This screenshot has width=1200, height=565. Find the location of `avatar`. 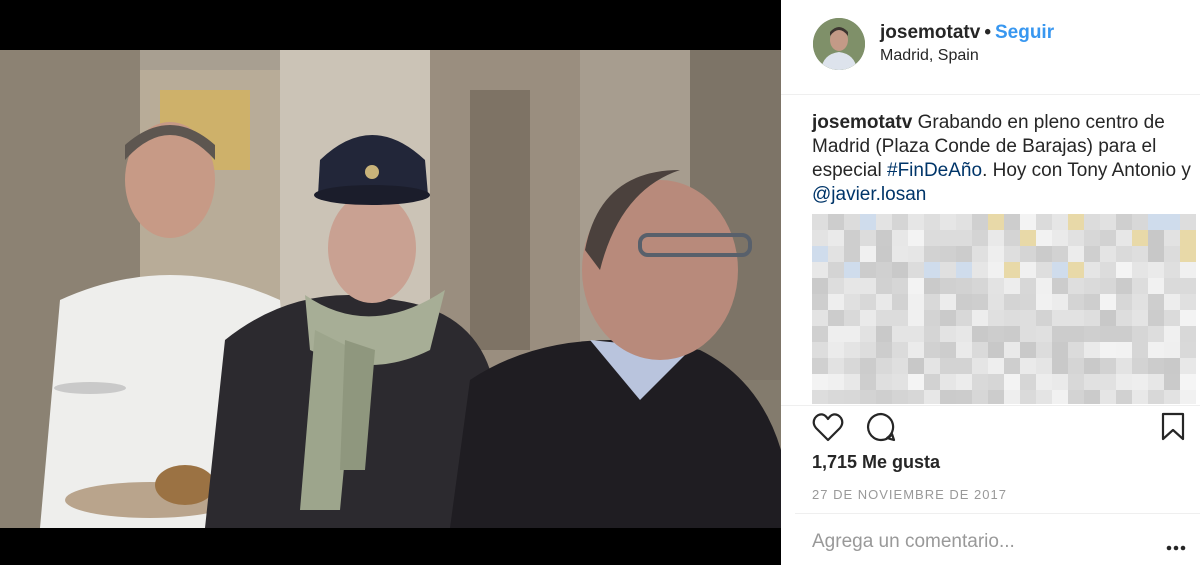

avatar is located at coordinates (839, 44).